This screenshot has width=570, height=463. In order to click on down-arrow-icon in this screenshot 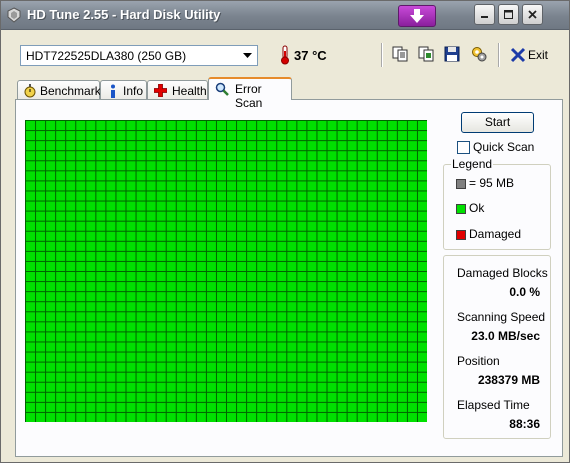, I will do `click(417, 16)`.